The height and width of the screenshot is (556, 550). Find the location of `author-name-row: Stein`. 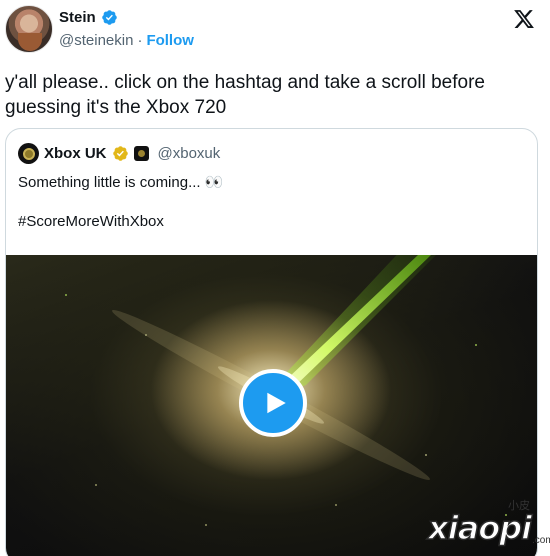

author-name-row: Stein is located at coordinates (88, 17).